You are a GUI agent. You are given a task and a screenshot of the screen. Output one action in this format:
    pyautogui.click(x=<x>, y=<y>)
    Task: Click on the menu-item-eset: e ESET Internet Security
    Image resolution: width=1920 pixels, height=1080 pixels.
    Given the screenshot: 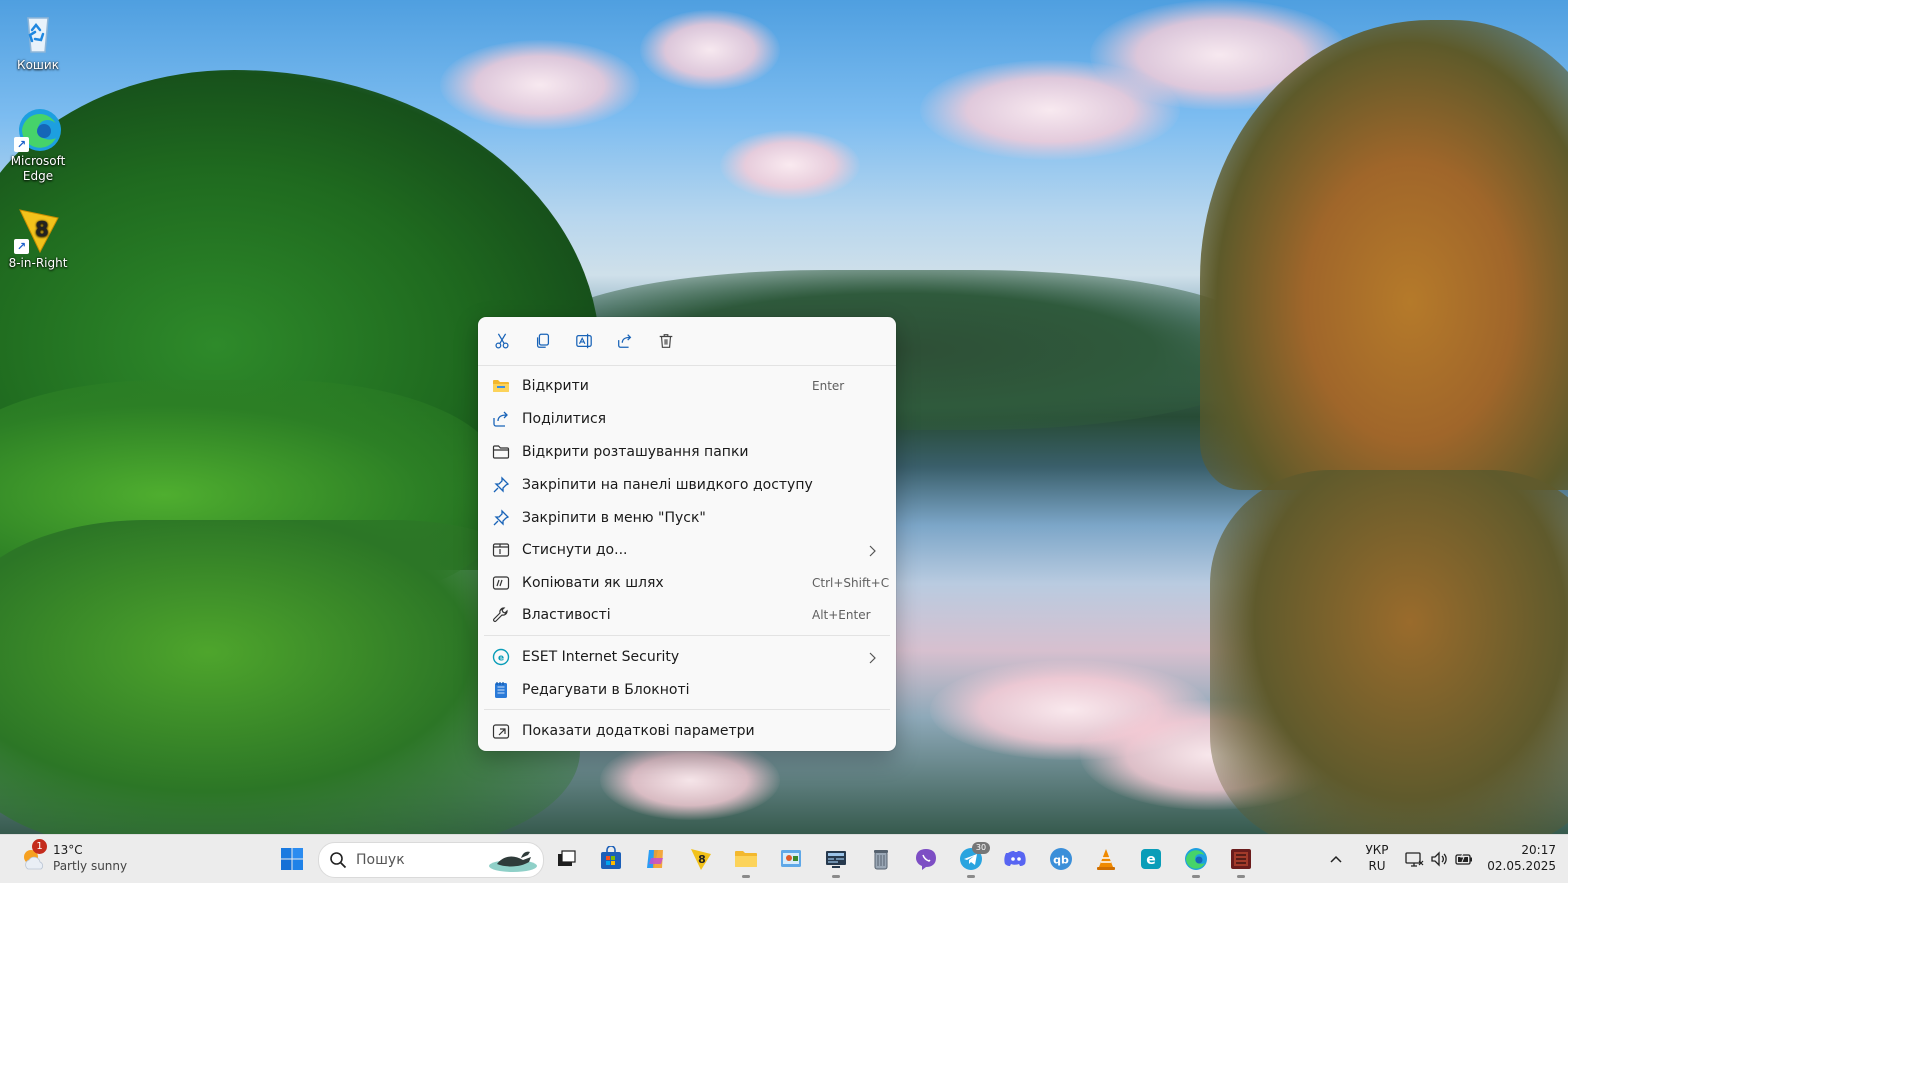 What is the action you would take?
    pyautogui.click(x=687, y=657)
    